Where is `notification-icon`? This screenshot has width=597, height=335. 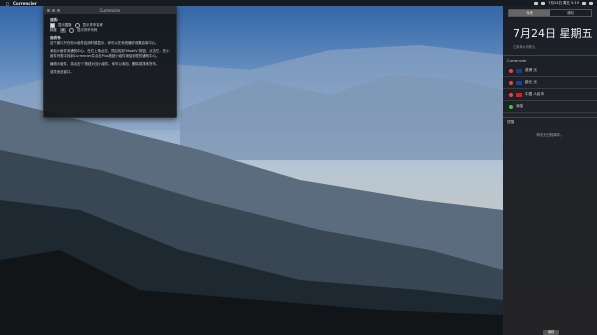
notification-icon is located at coordinates (591, 3).